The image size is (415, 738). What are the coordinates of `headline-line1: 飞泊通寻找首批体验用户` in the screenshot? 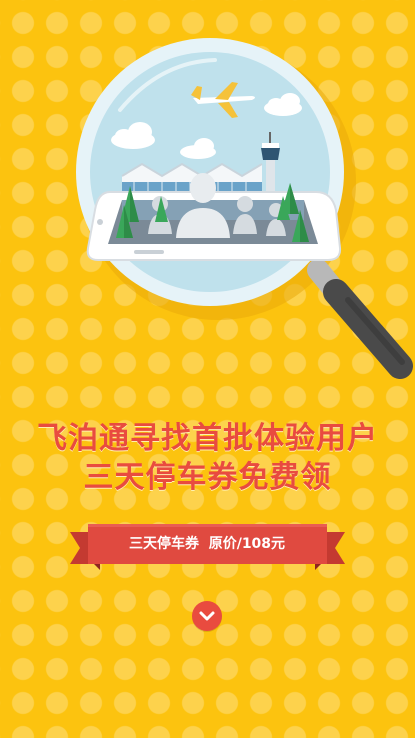 It's located at (207, 438).